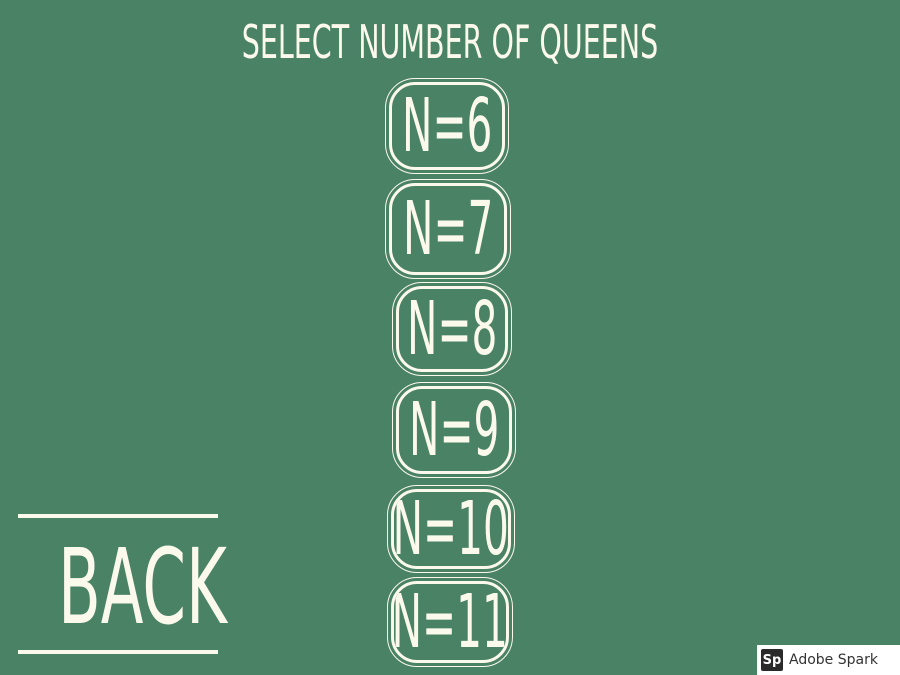 The height and width of the screenshot is (675, 900). I want to click on option-label: N=10, so click(451, 529).